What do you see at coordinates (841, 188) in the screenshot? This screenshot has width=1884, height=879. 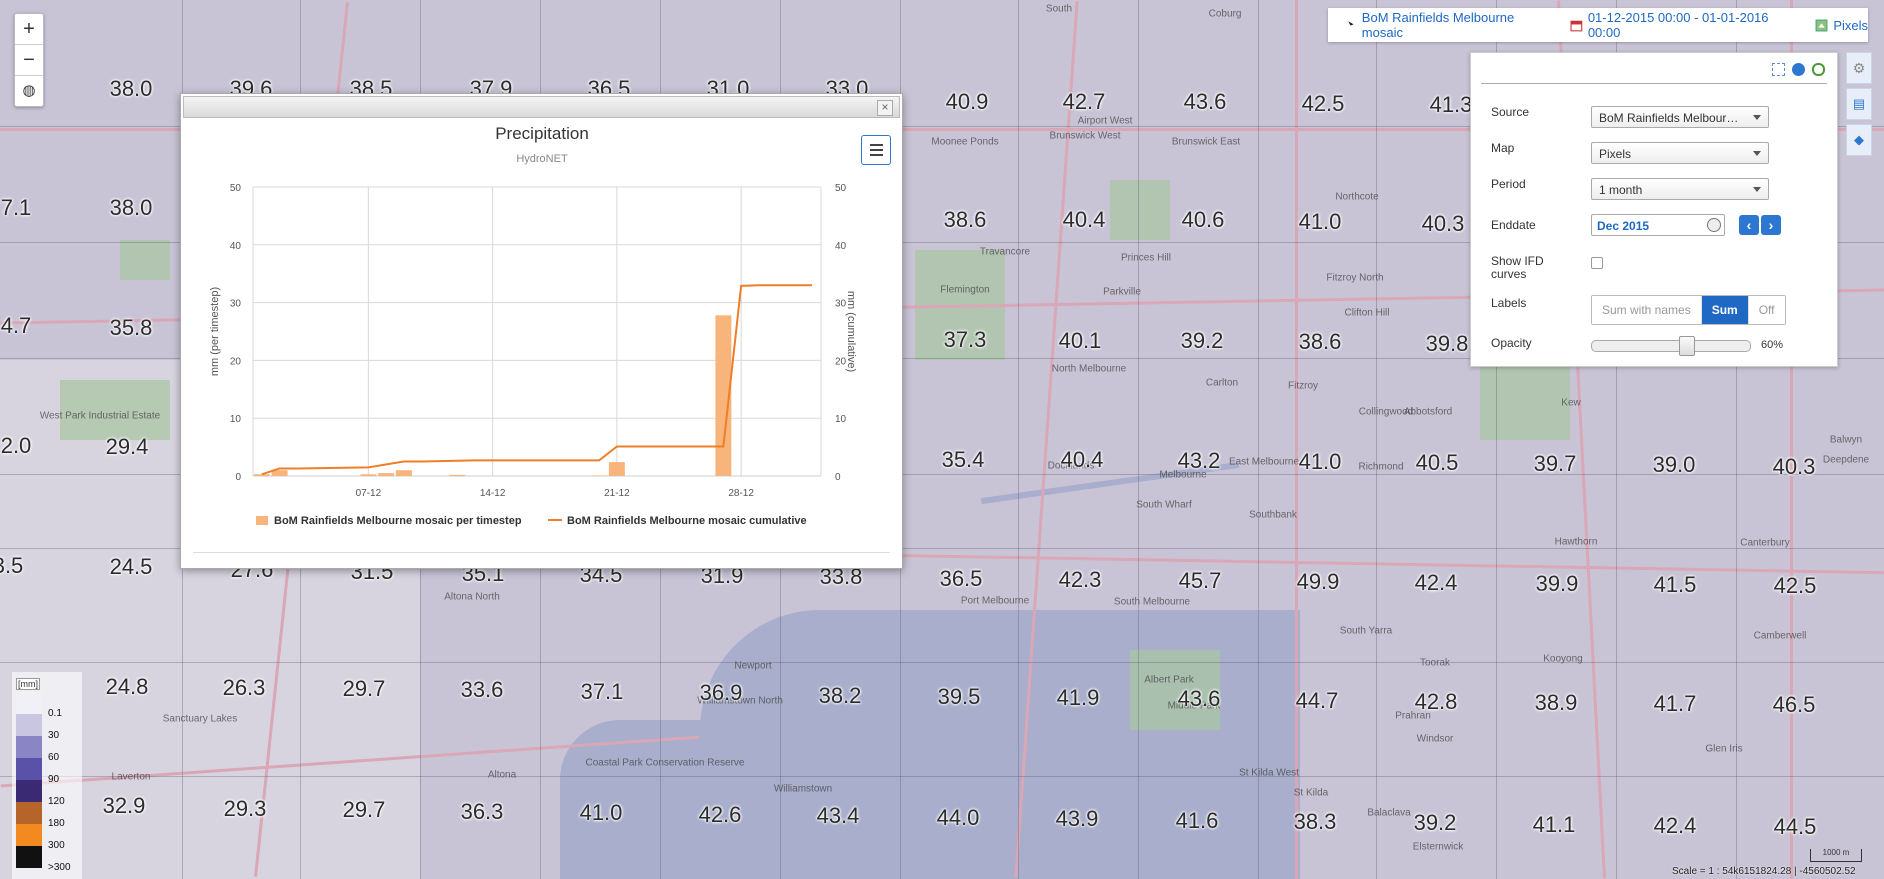 I see `y-tick-label-right: 50` at bounding box center [841, 188].